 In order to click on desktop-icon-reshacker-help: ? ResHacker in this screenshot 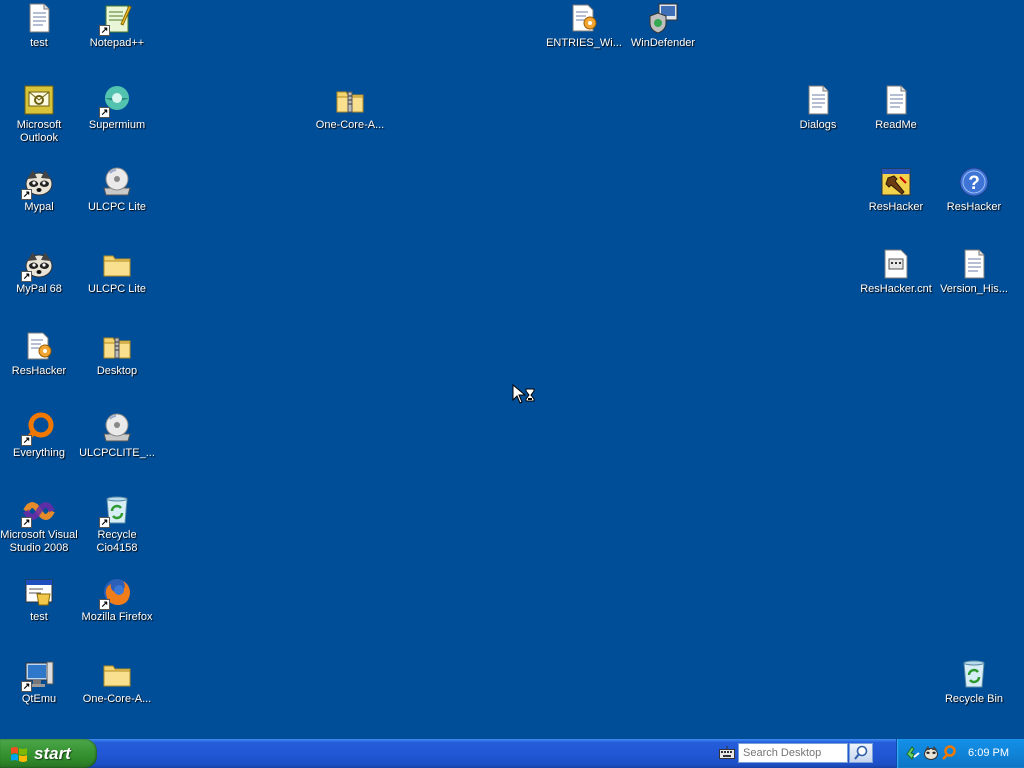, I will do `click(974, 190)`.